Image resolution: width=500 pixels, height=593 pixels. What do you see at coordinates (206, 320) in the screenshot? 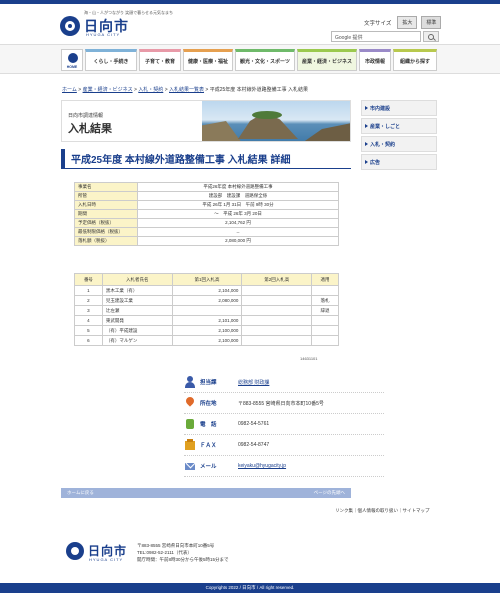
I see `table-row: 4 東武開発 2,101,000` at bounding box center [206, 320].